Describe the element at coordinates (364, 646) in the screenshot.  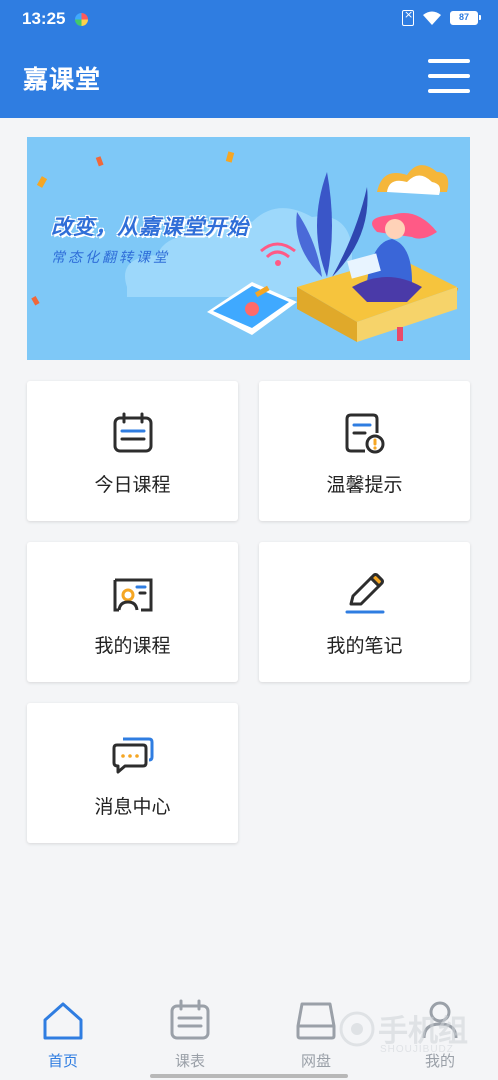
I see `card-label: 我的笔记` at that location.